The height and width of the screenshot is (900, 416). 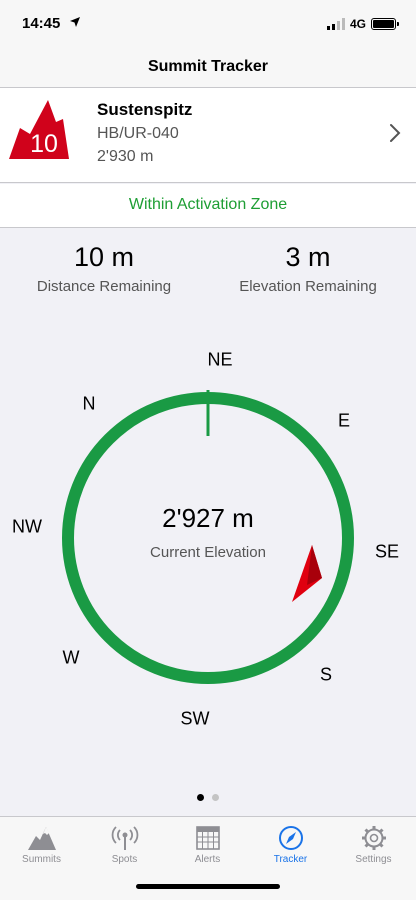 I want to click on navigation-bar: Summit Tracker, so click(x=208, y=68).